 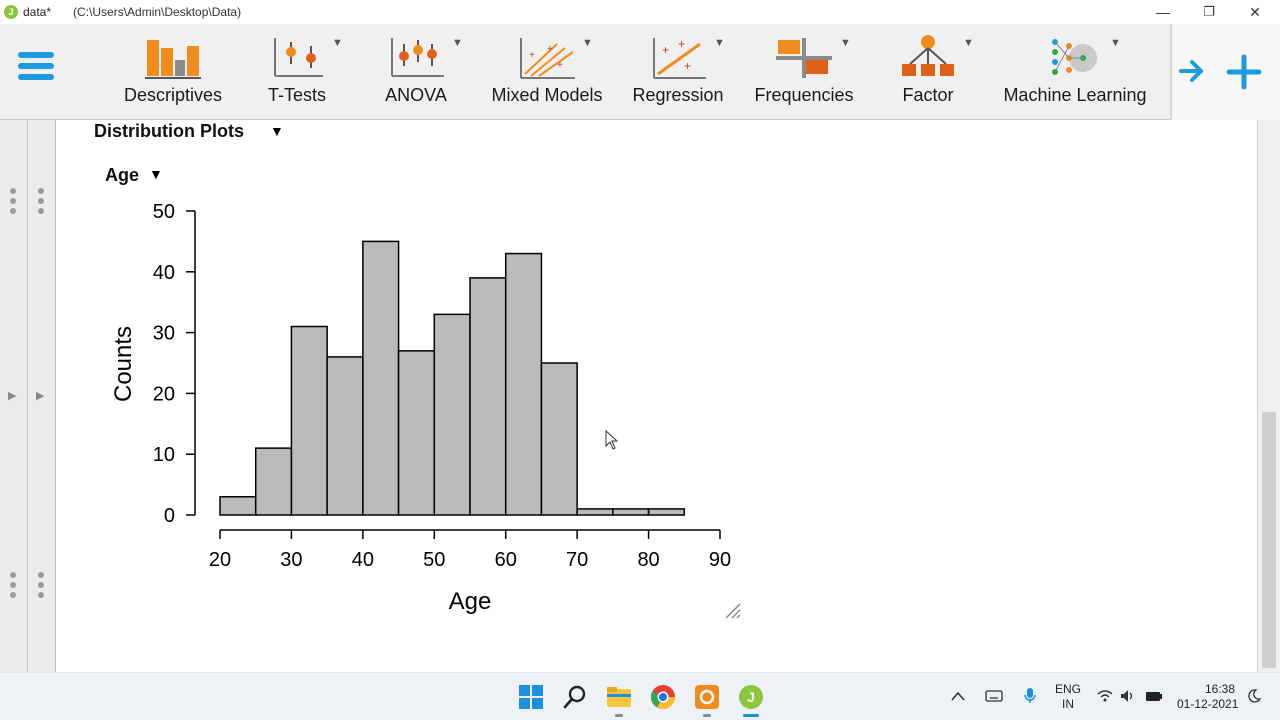 I want to click on chrome-icon, so click(x=663, y=697).